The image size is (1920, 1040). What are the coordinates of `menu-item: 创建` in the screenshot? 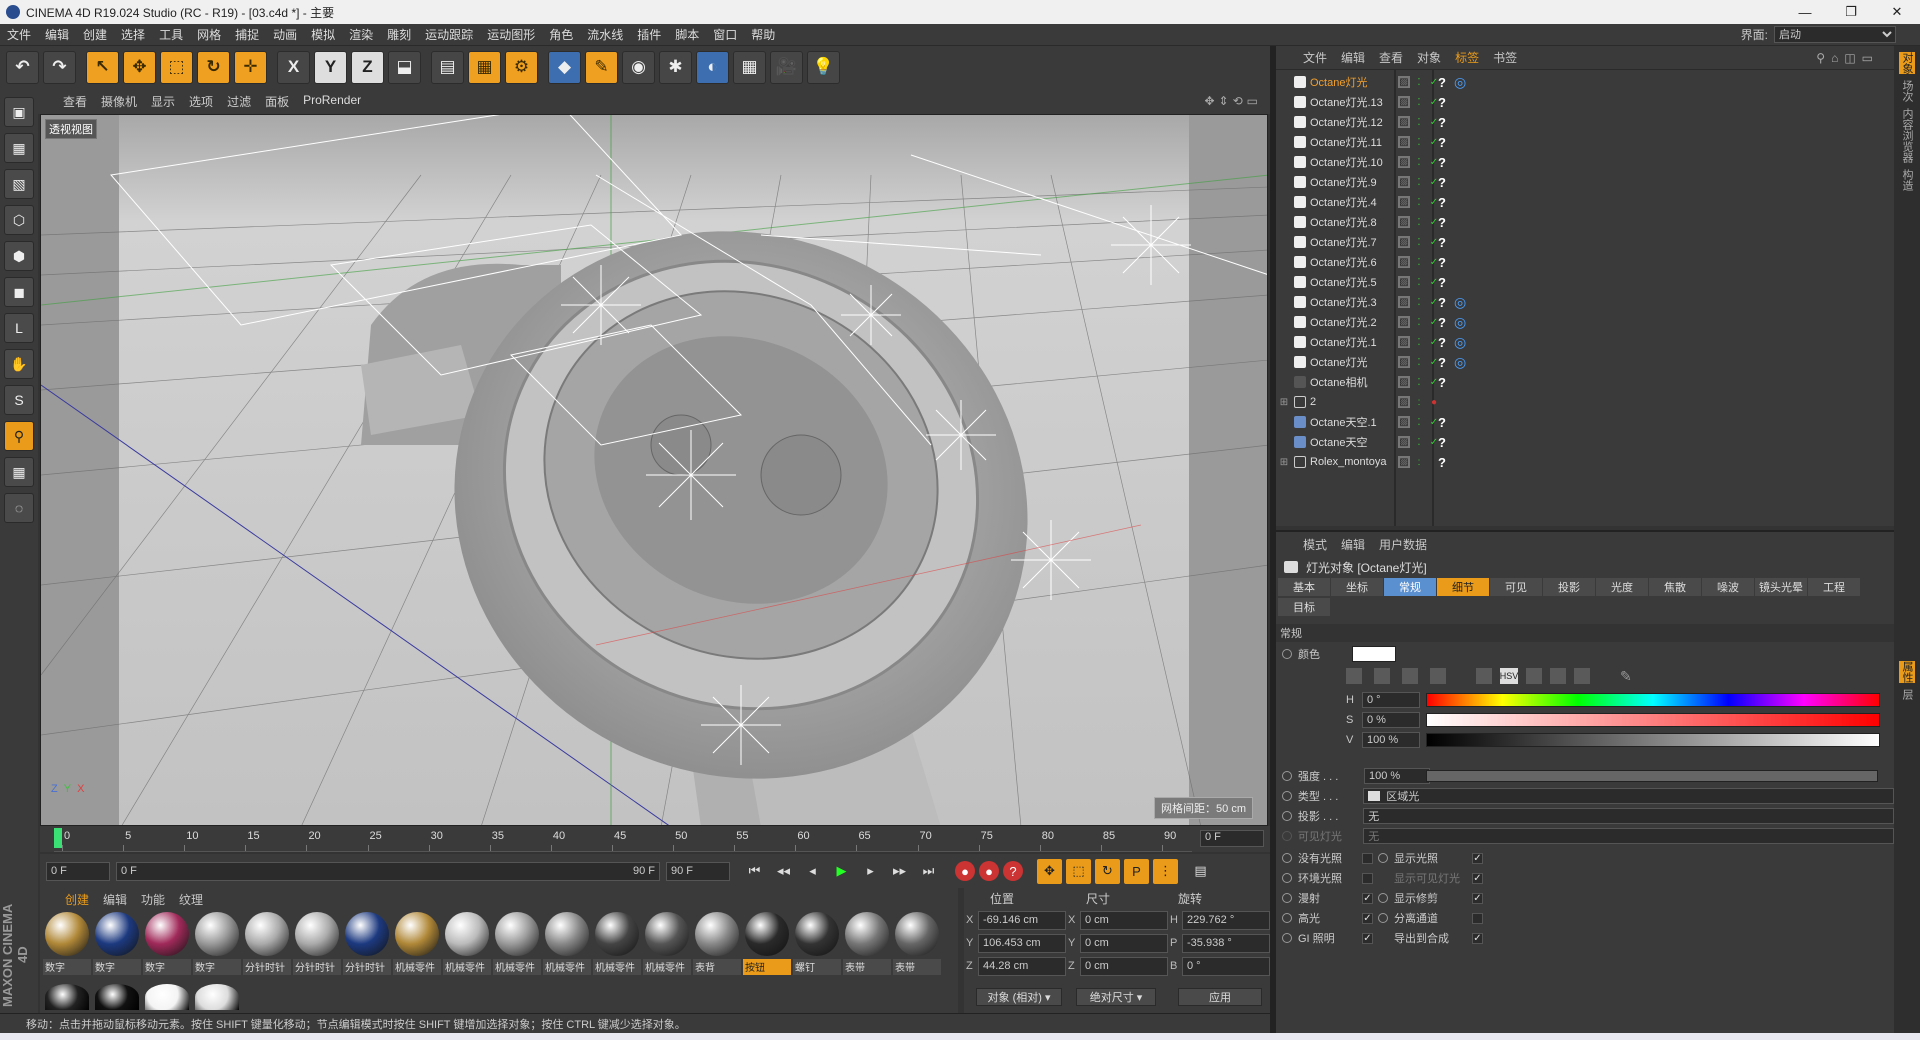 It's located at (95, 34).